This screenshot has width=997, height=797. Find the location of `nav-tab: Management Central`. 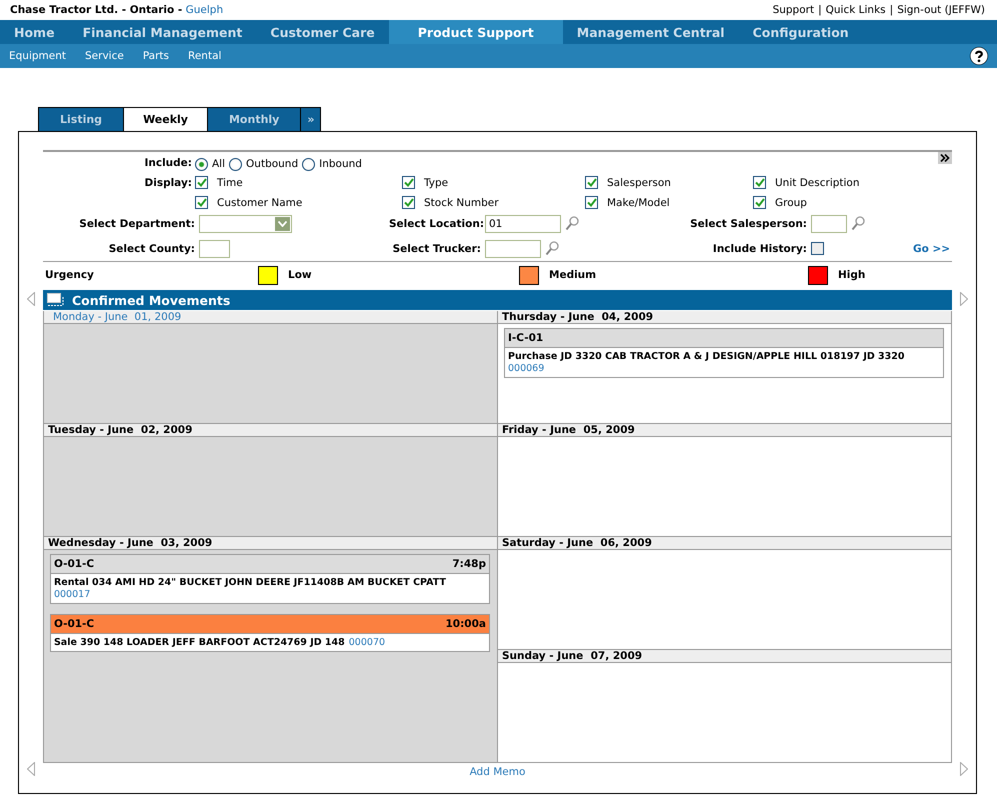

nav-tab: Management Central is located at coordinates (650, 32).